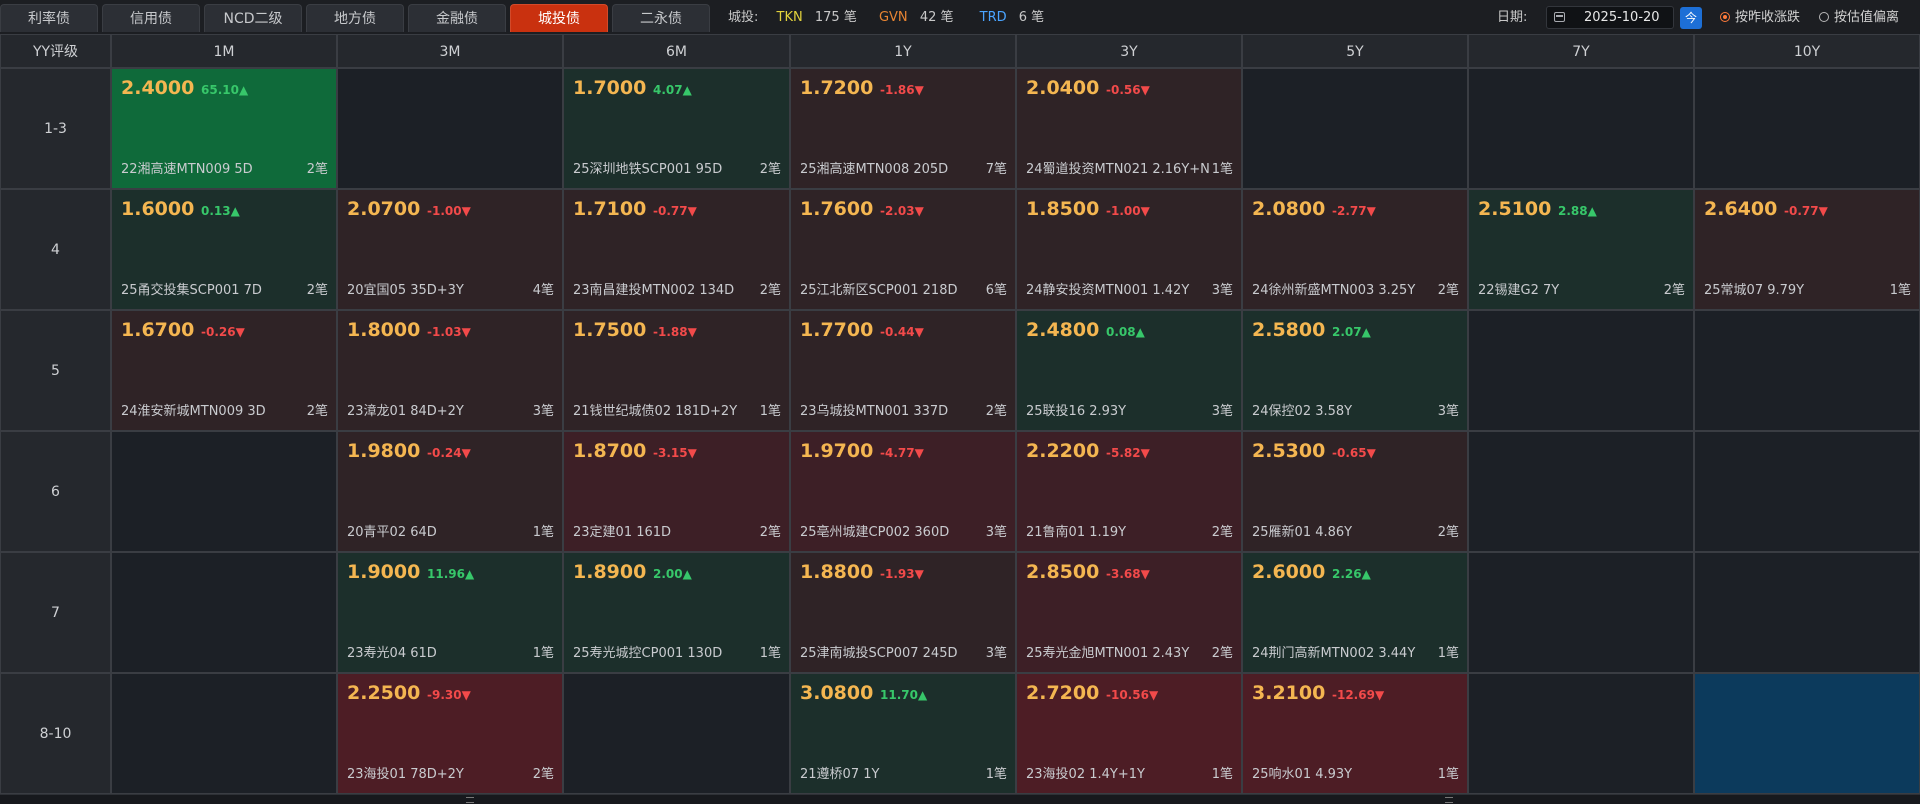 This screenshot has width=1920, height=804. Describe the element at coordinates (151, 18) in the screenshot. I see `tab-1: 信用债` at that location.